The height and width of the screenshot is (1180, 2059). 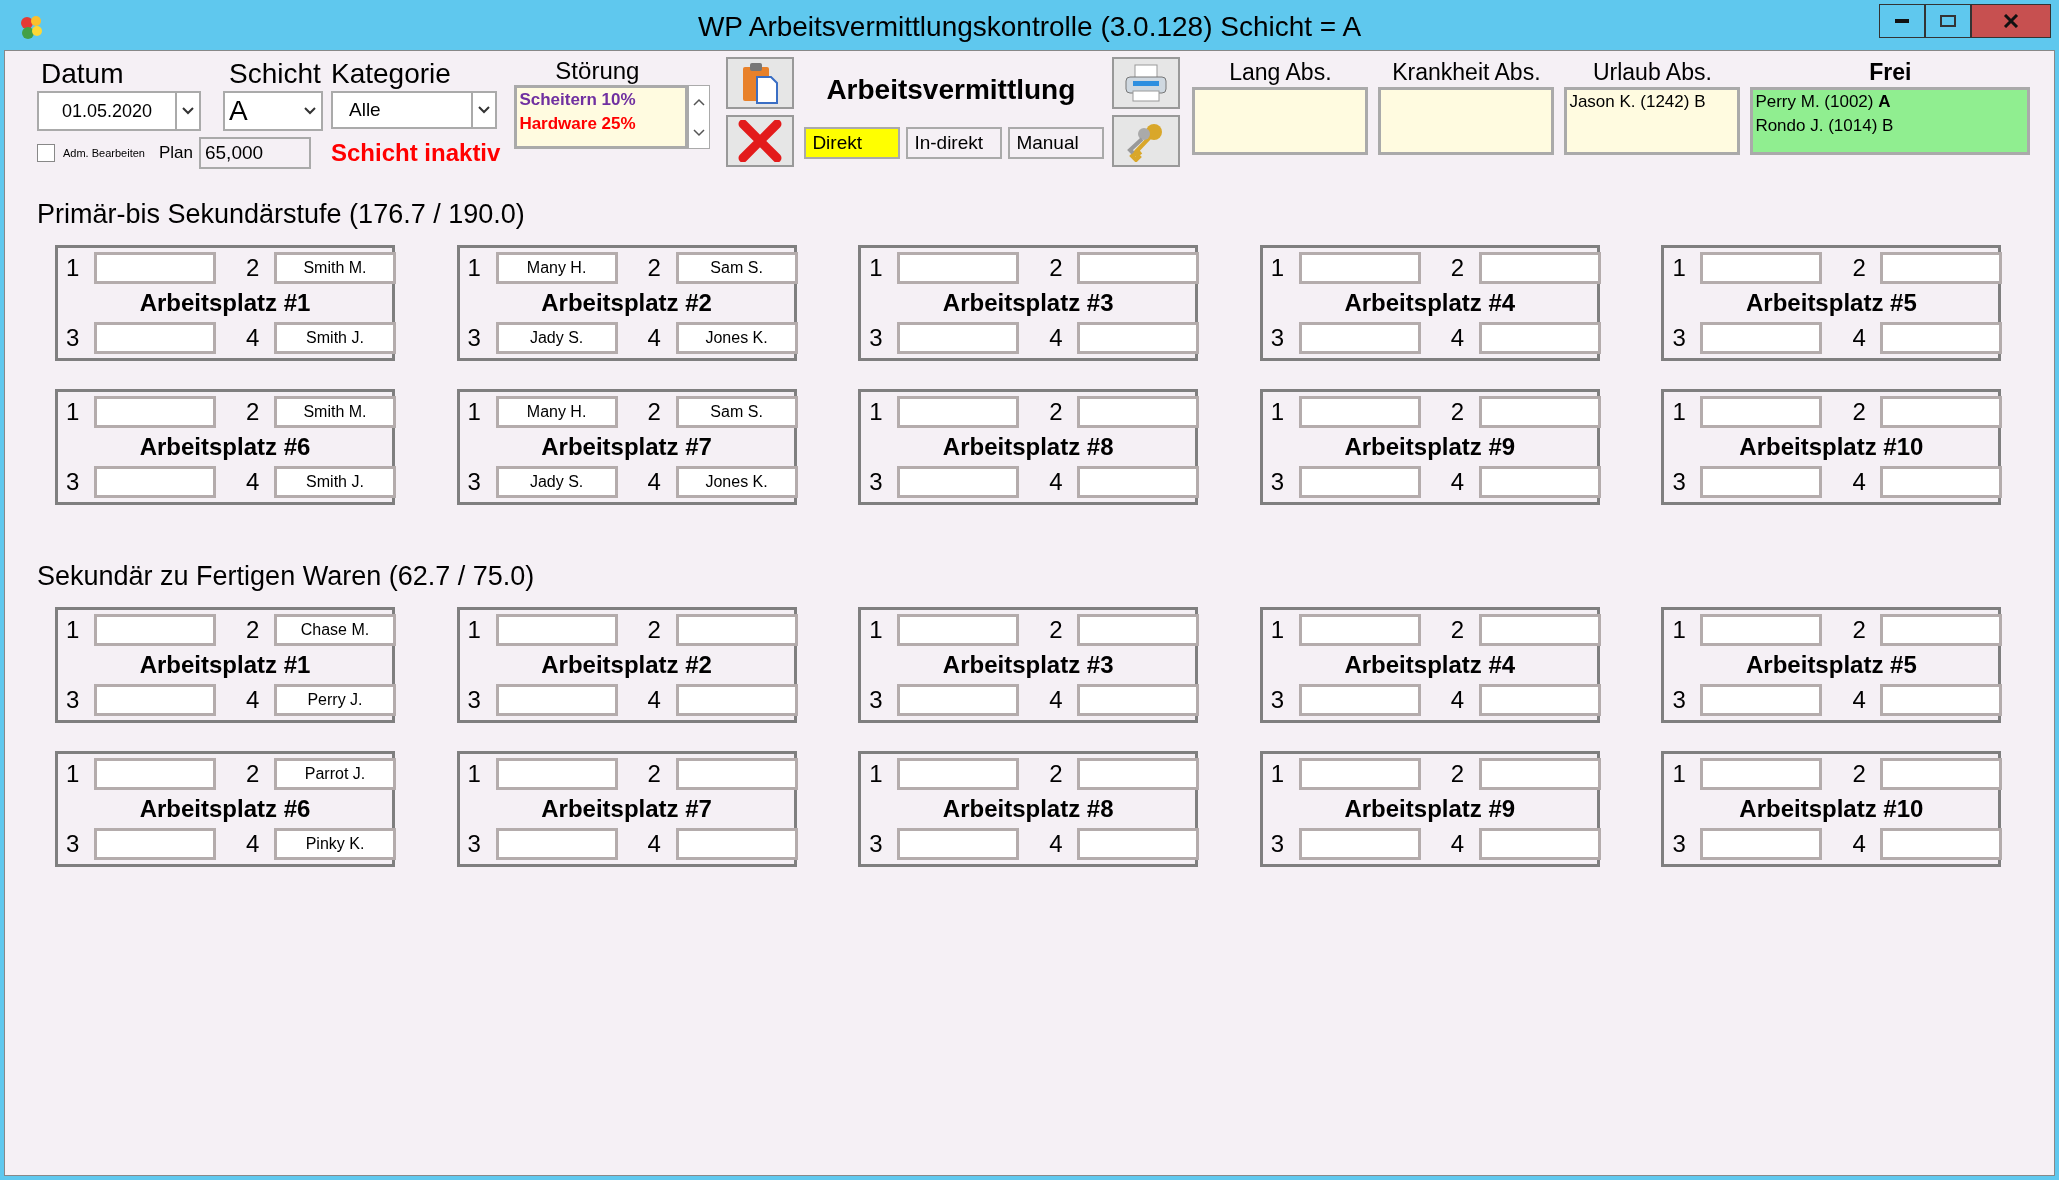 I want to click on minimize-button, so click(x=1902, y=21).